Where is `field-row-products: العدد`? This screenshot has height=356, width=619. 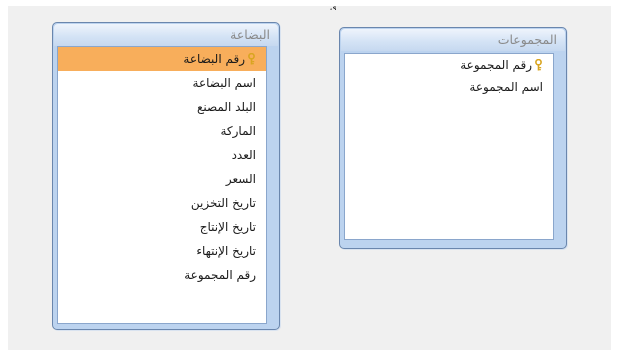 field-row-products: العدد is located at coordinates (162, 155).